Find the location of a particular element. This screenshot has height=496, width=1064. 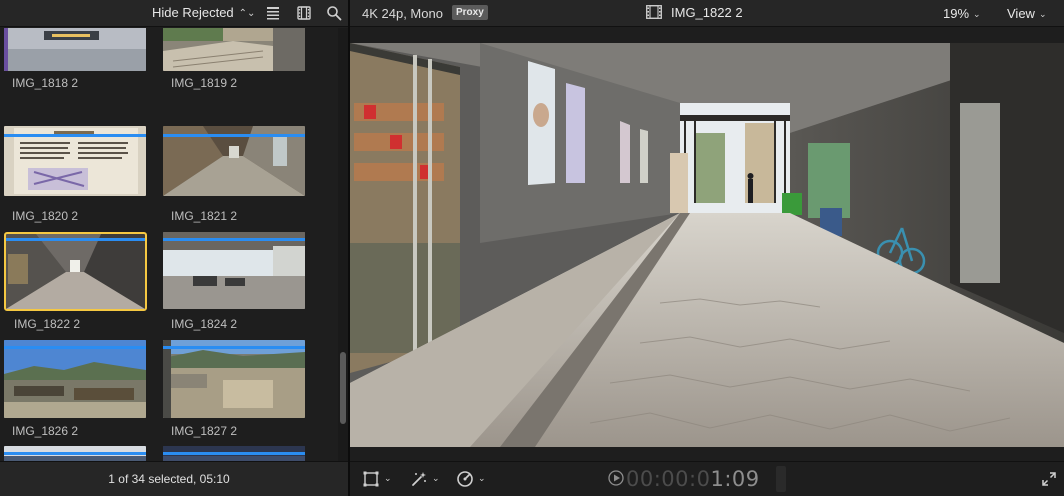

clip-name: IMG_1827 2 is located at coordinates (204, 431).